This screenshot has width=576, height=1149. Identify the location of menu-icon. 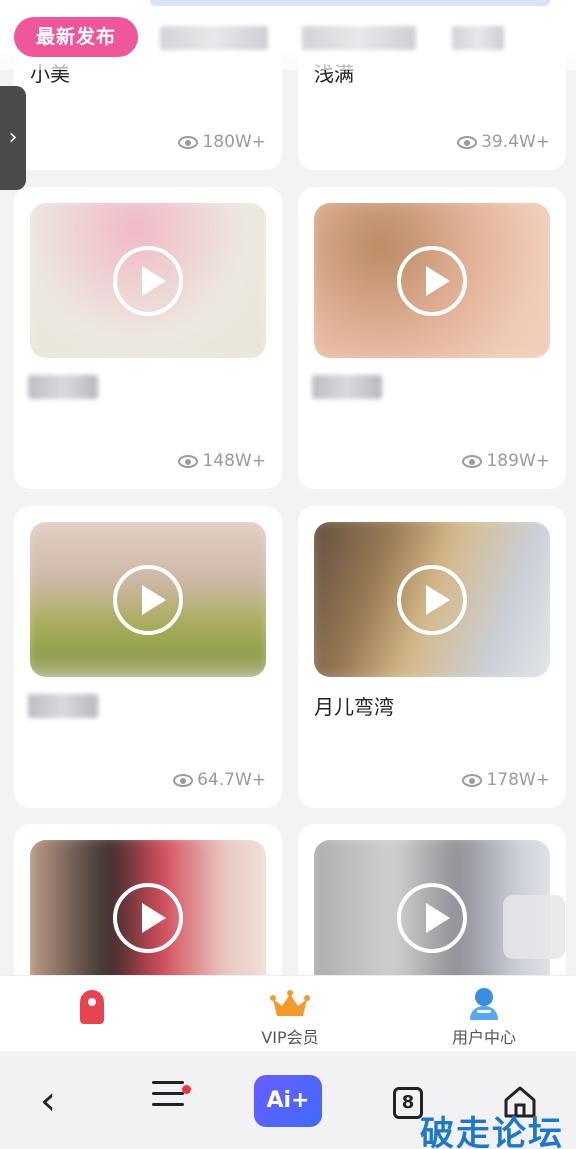
(171, 1093).